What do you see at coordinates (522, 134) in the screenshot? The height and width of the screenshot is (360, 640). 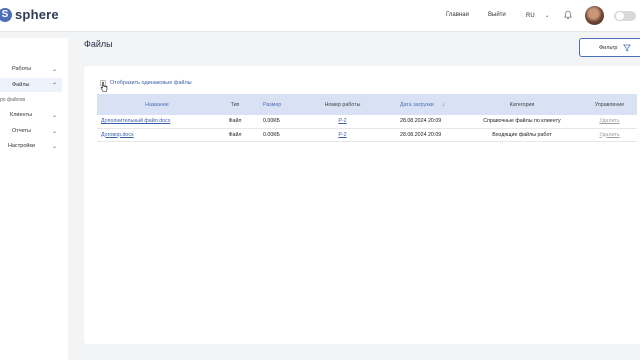 I see `file-category: Входящие файлы работ` at bounding box center [522, 134].